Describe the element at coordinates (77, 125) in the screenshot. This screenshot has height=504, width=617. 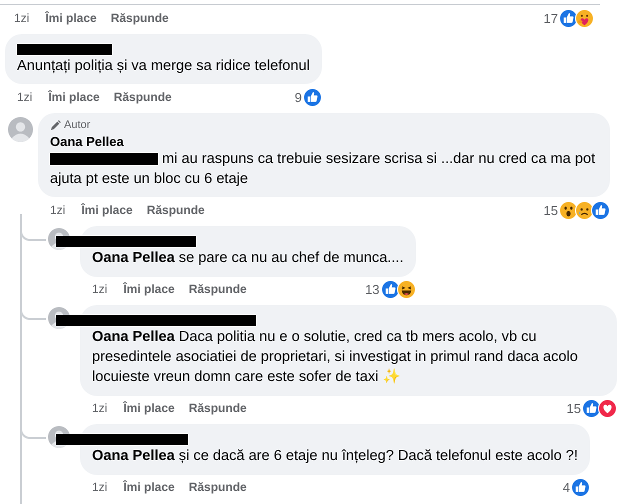
I see `author-label: Autor` at that location.